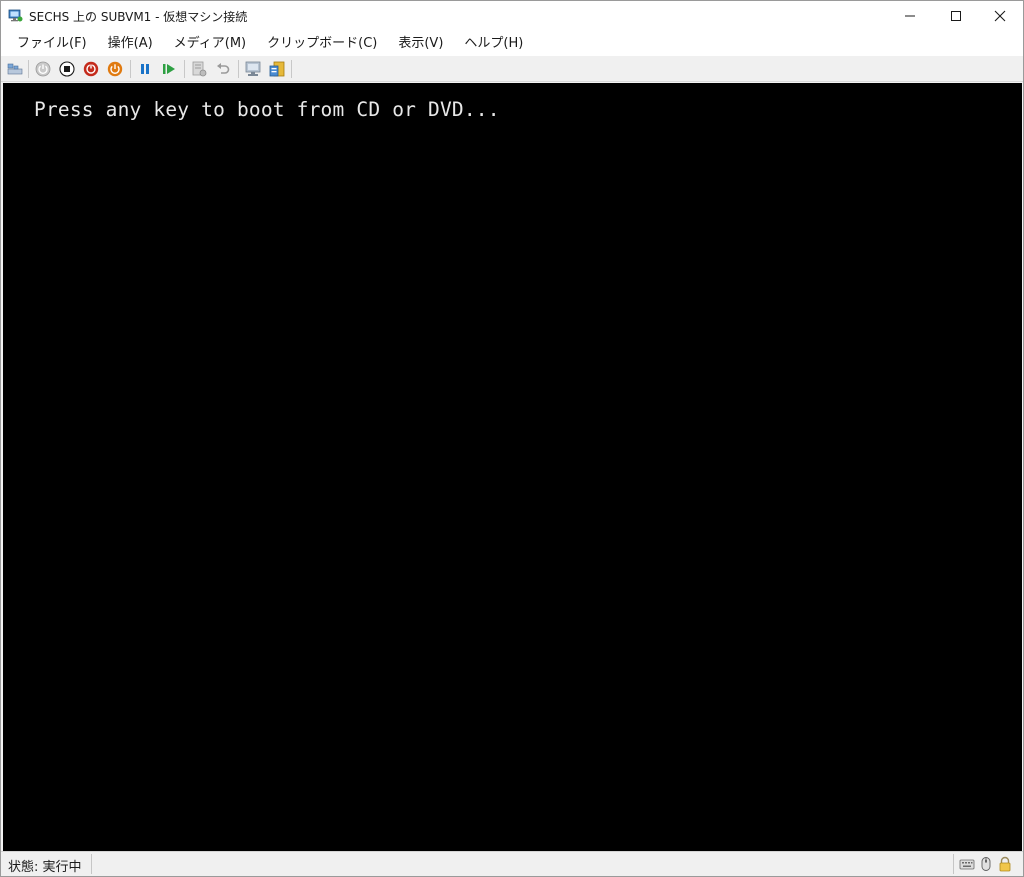 The width and height of the screenshot is (1024, 877). I want to click on vm-status-text: 状態: 実行中, so click(45, 867).